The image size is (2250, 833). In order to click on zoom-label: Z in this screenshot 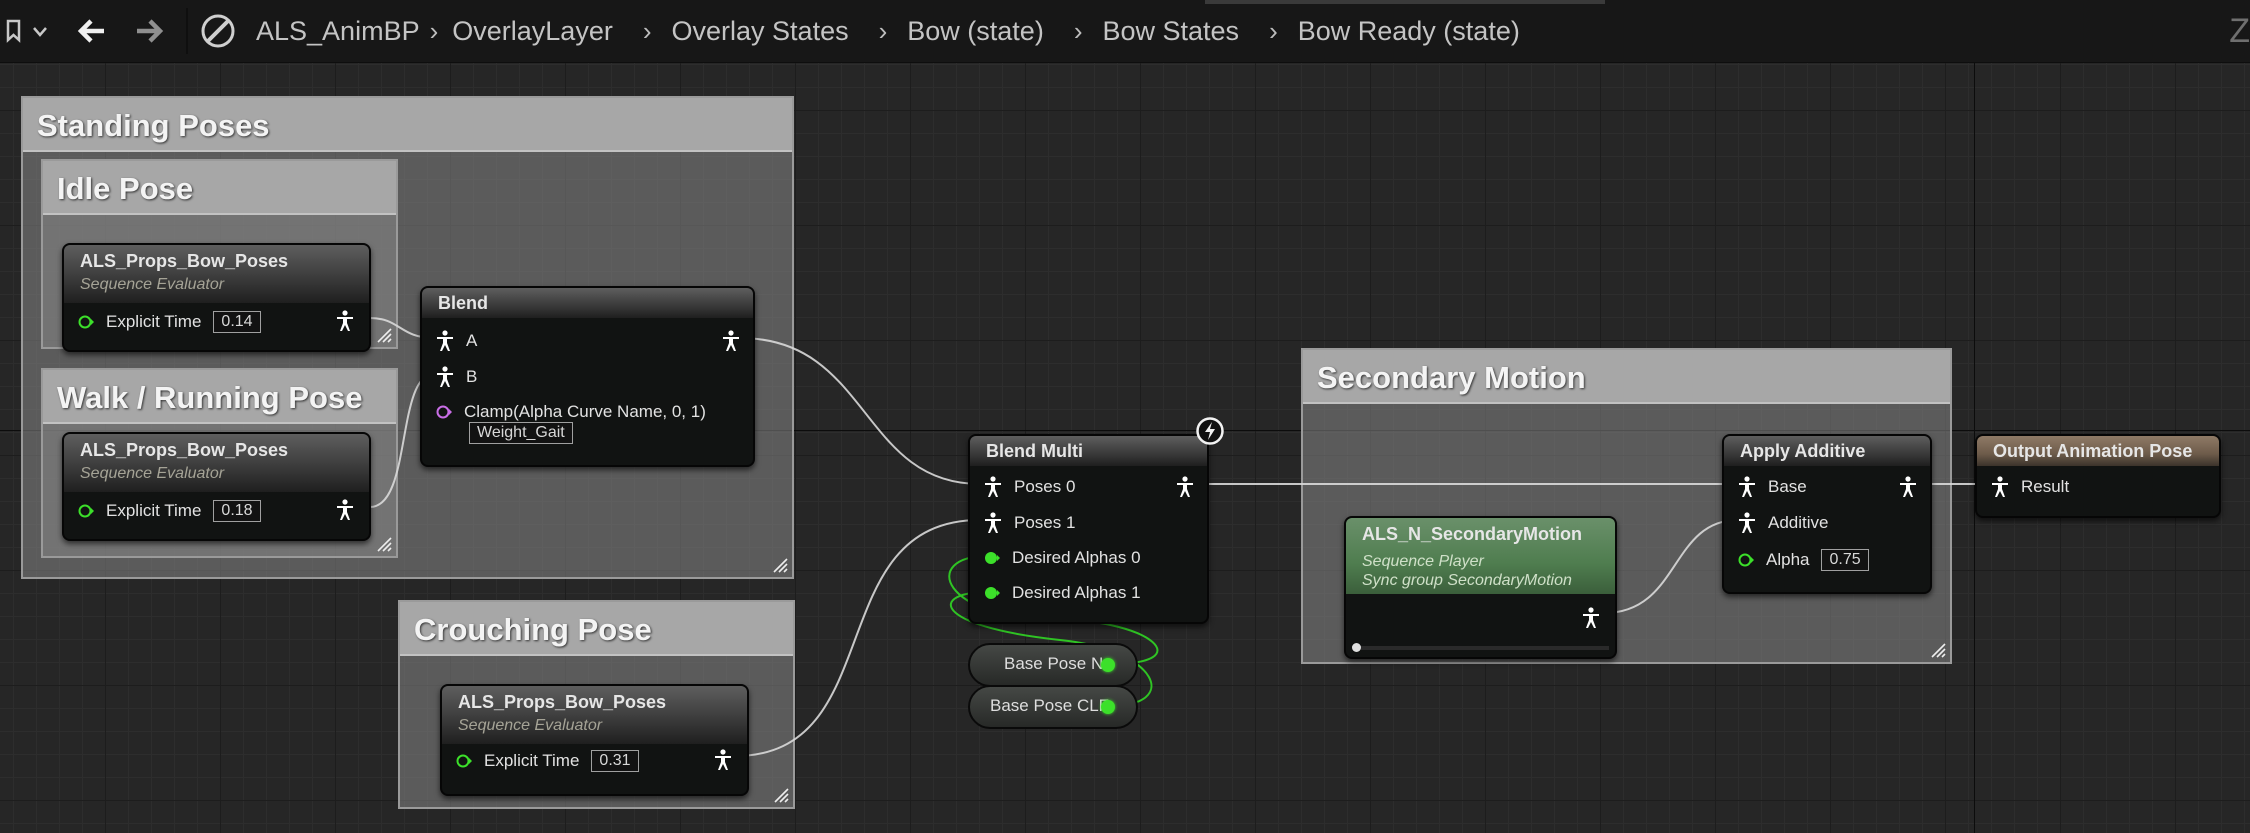, I will do `click(2239, 31)`.